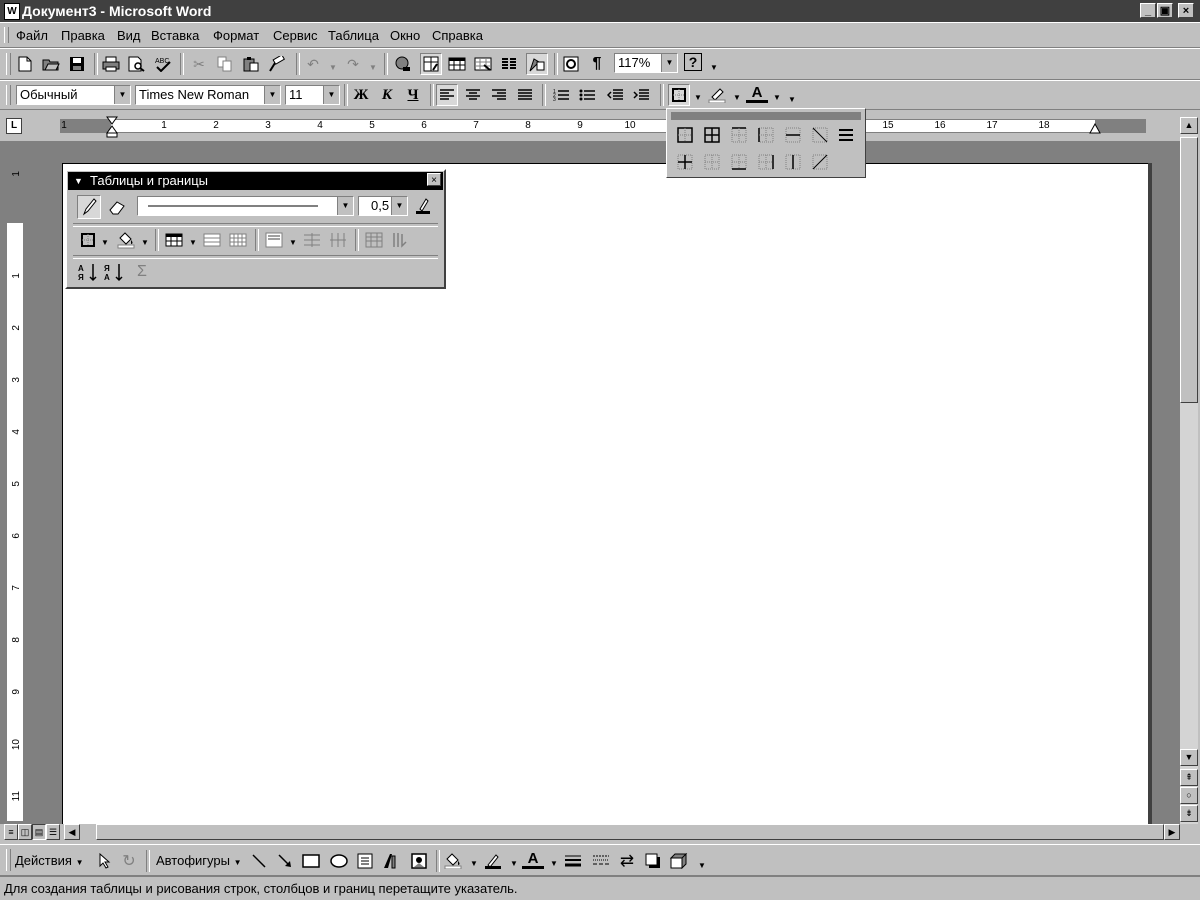 The width and height of the screenshot is (1200, 900). Describe the element at coordinates (641, 95) in the screenshot. I see `increase-indent-icon` at that location.